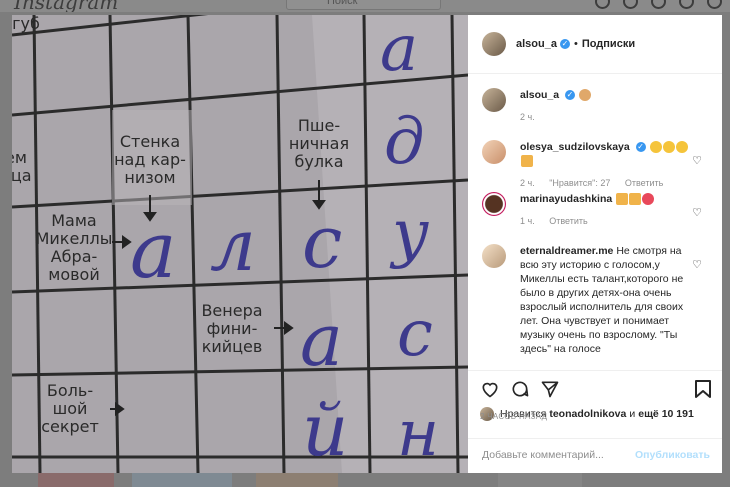 This screenshot has width=730, height=487. I want to click on heart-eyes-emoji-icon, so click(648, 199).